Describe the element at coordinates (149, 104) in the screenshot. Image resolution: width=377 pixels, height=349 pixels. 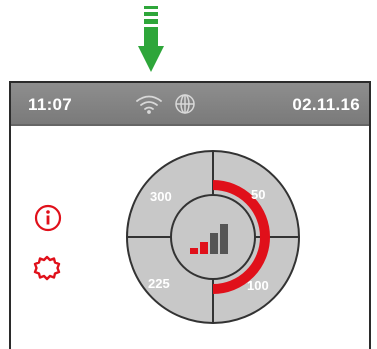
I see `wifi-icon` at that location.